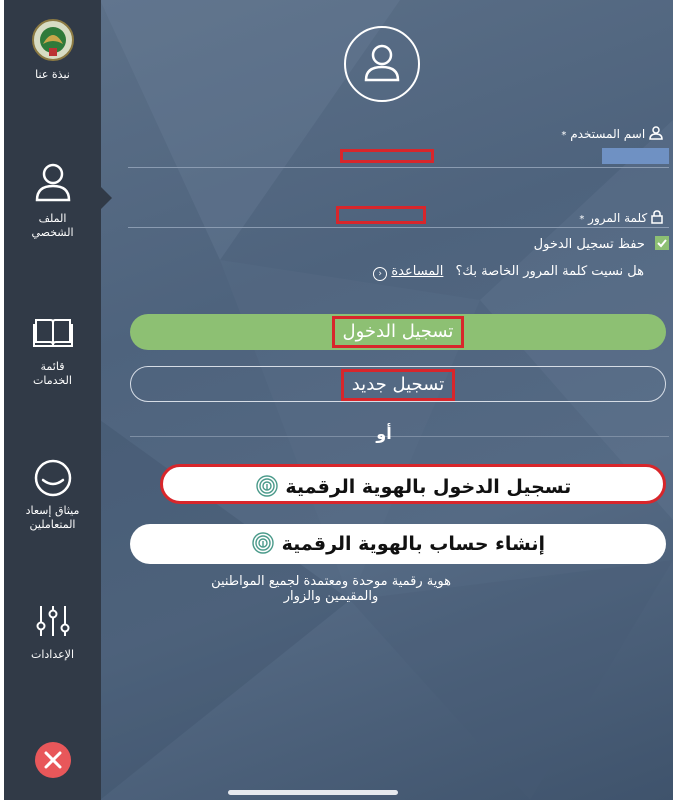 This screenshot has width=683, height=800. What do you see at coordinates (408, 272) in the screenshot?
I see `help-link: المساعدة ‹` at bounding box center [408, 272].